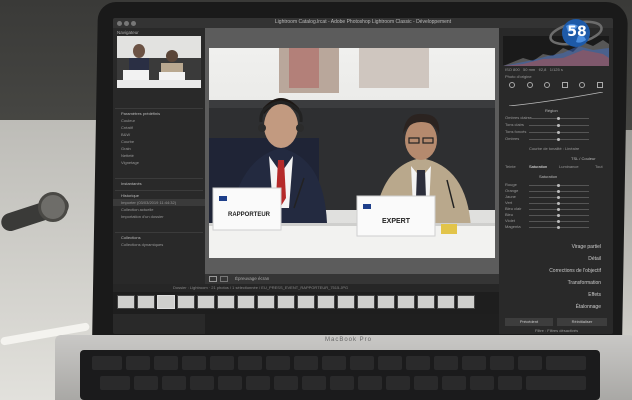 This screenshot has width=632, height=400. I want to click on spot-removal-icon, so click(529, 85).